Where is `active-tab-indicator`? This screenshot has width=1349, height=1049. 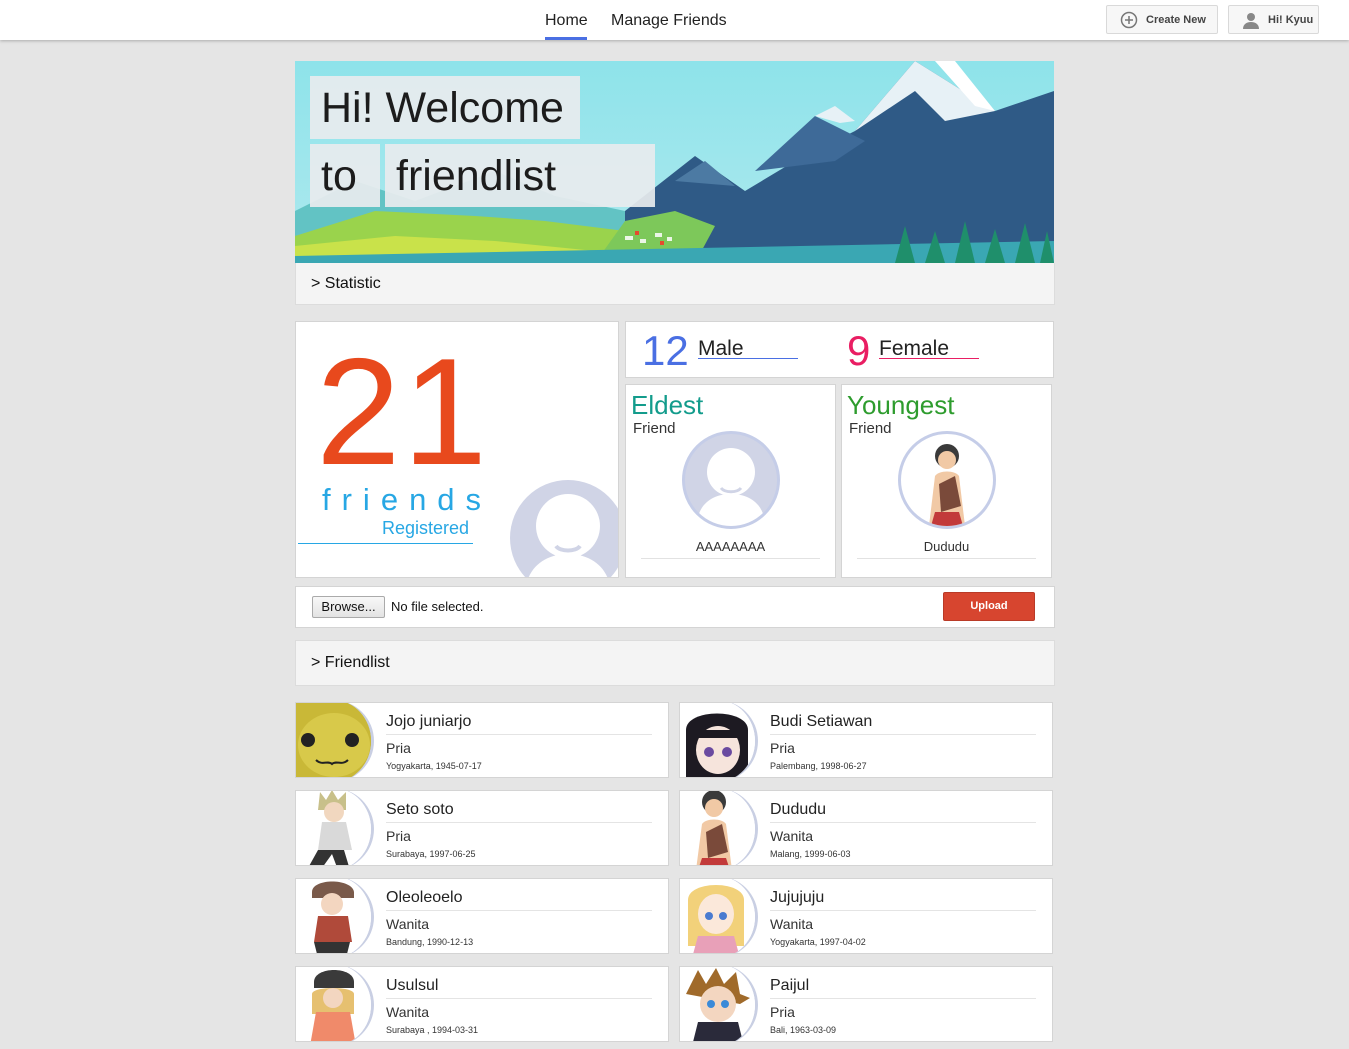 active-tab-indicator is located at coordinates (566, 38).